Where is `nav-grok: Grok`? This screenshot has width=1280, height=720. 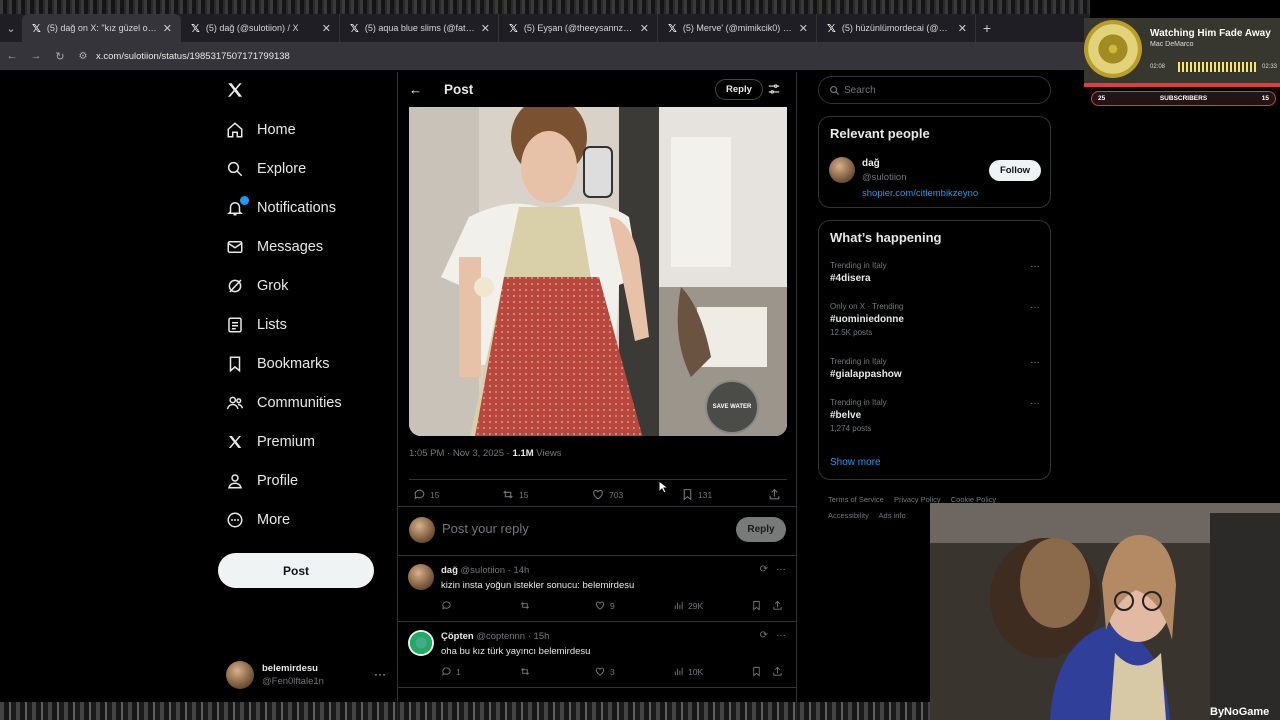 nav-grok: Grok is located at coordinates (257, 286).